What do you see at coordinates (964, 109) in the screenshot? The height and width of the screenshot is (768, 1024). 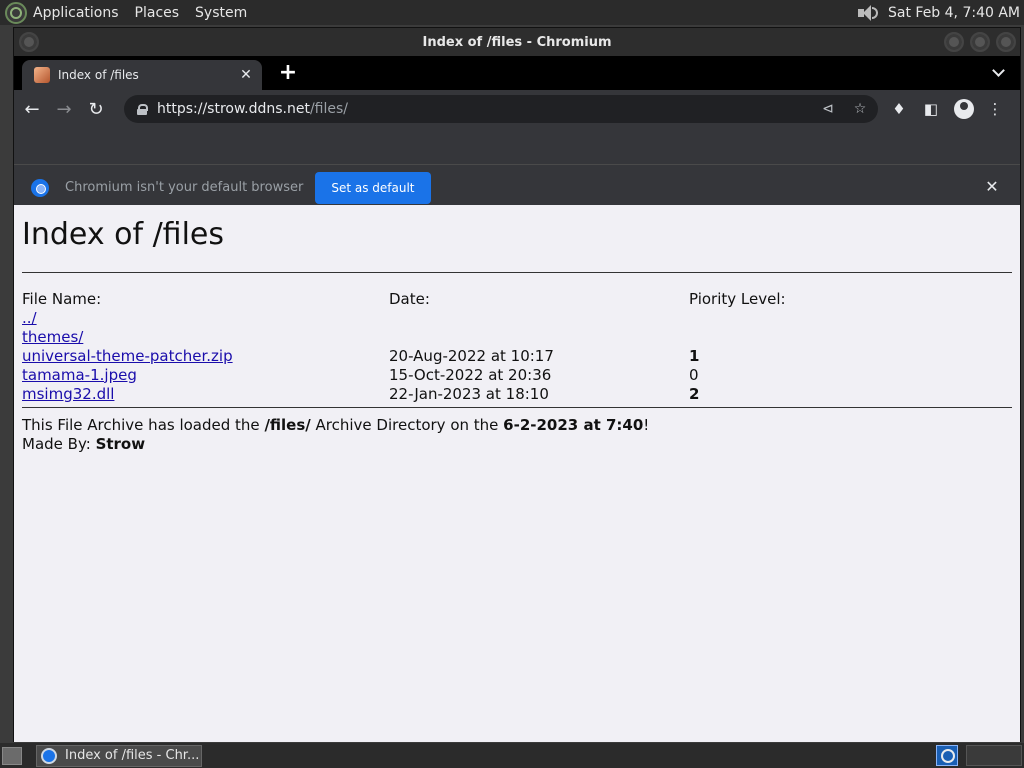 I see `profile-avatar-icon` at bounding box center [964, 109].